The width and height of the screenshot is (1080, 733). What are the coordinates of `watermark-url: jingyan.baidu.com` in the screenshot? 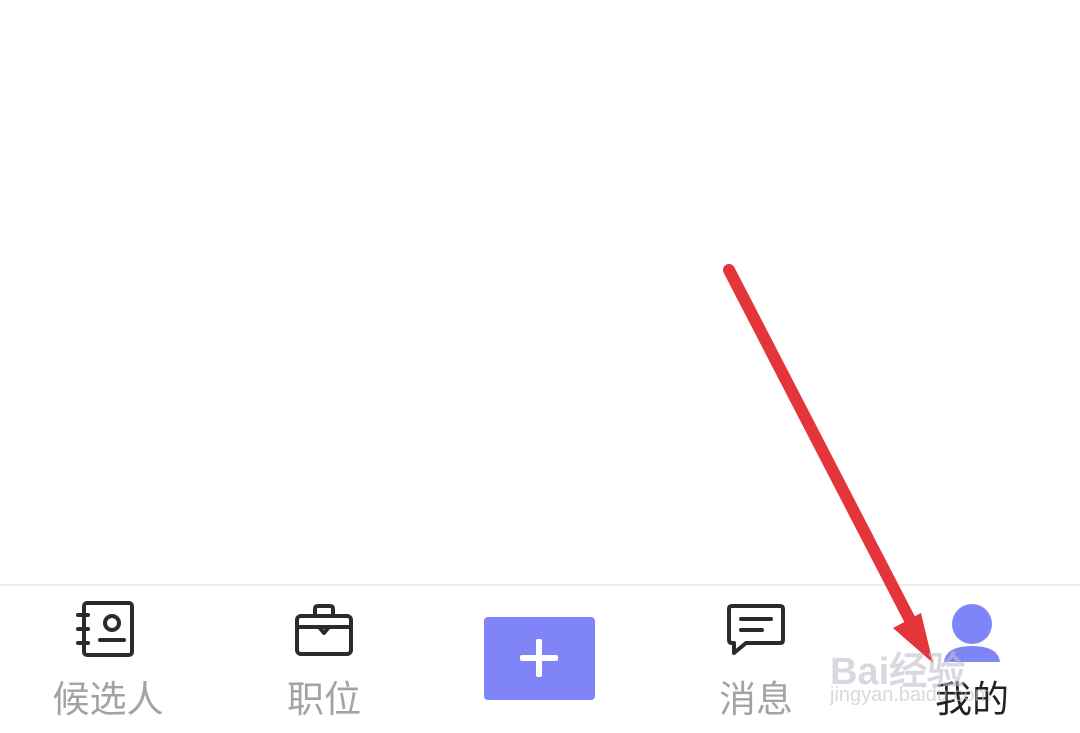 It's located at (911, 695).